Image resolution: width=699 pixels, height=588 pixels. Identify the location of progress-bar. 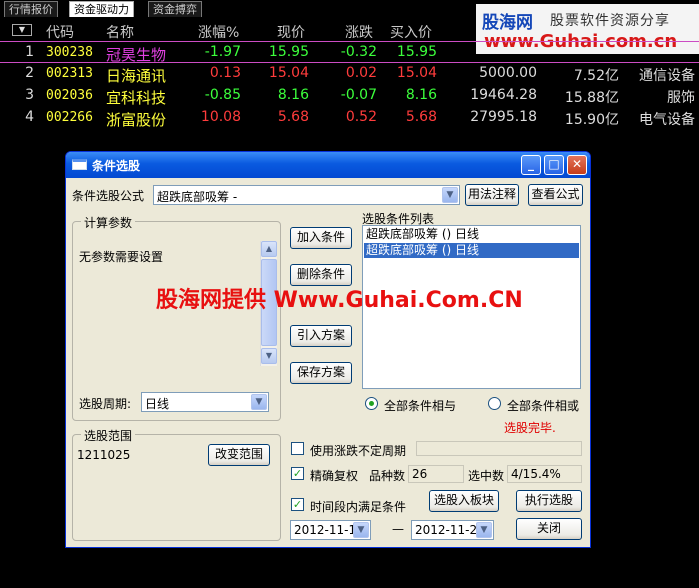
(499, 448).